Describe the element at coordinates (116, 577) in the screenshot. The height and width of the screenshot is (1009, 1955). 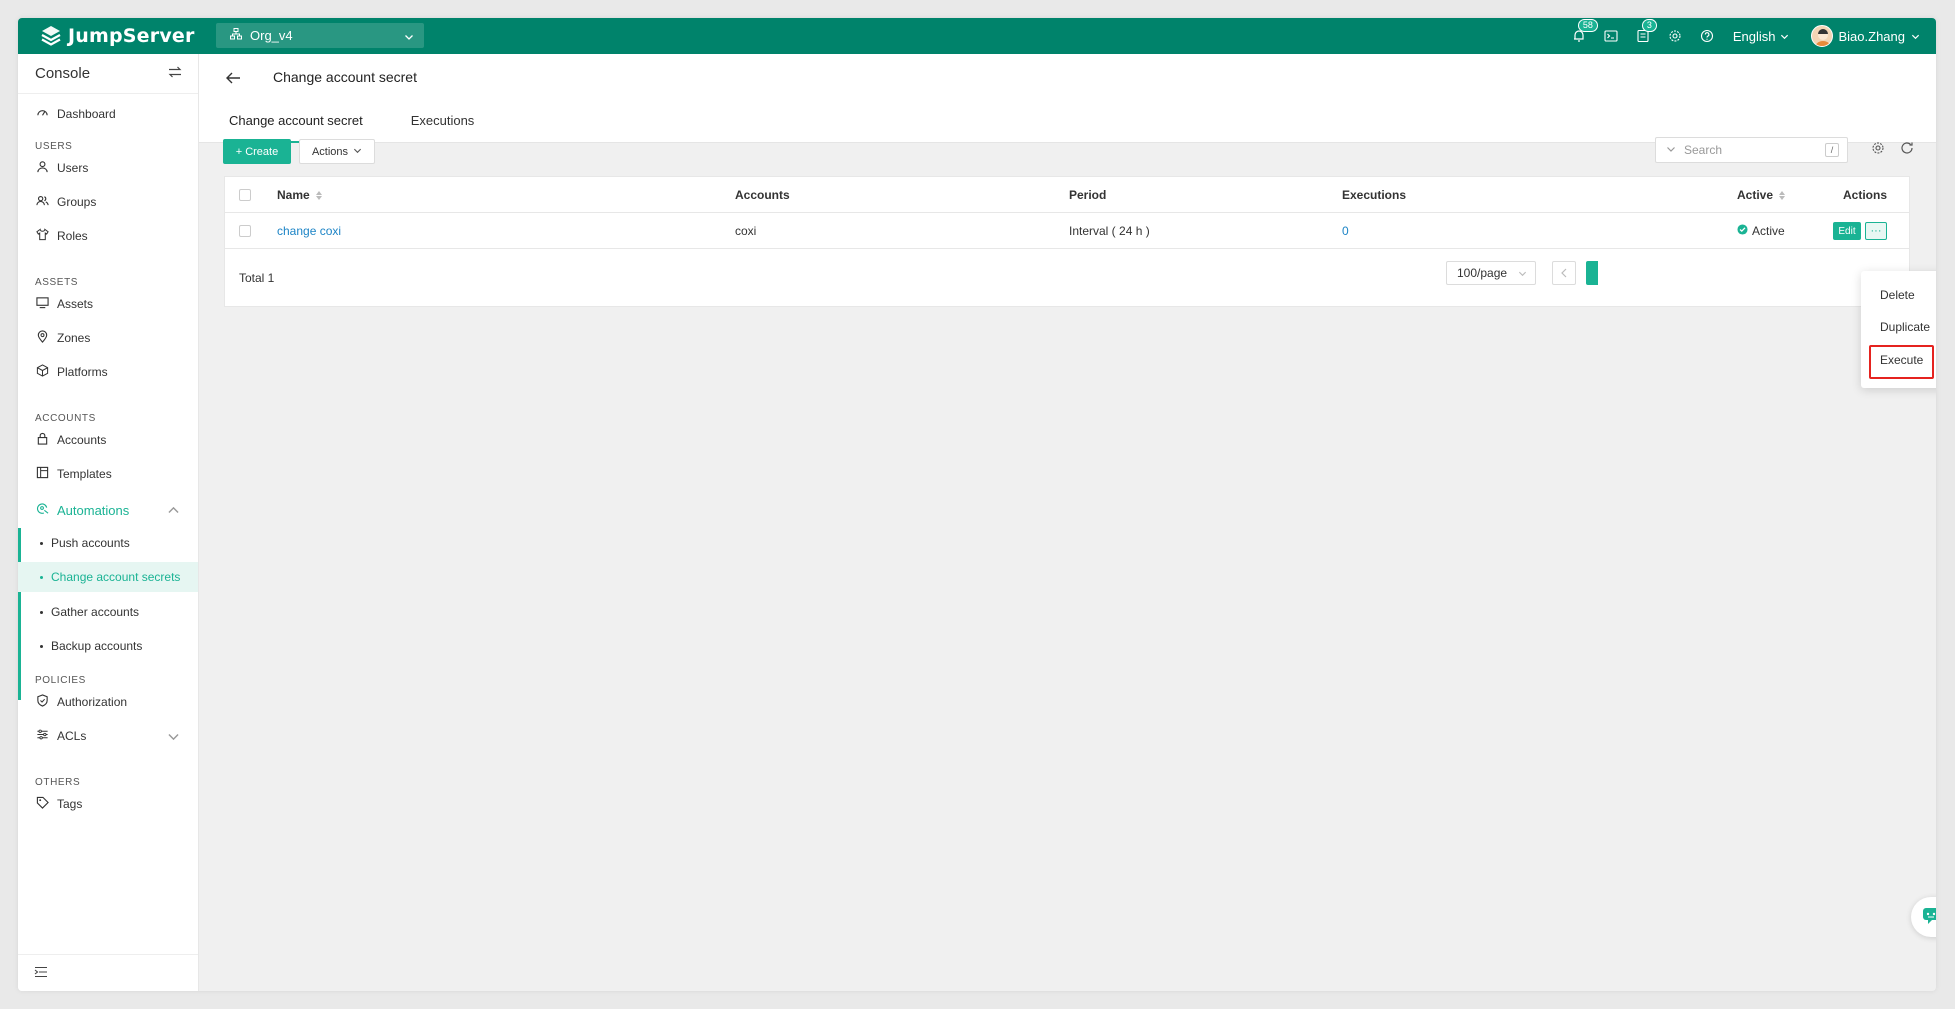
I see `sidebar-item-label: Change account secrets` at that location.